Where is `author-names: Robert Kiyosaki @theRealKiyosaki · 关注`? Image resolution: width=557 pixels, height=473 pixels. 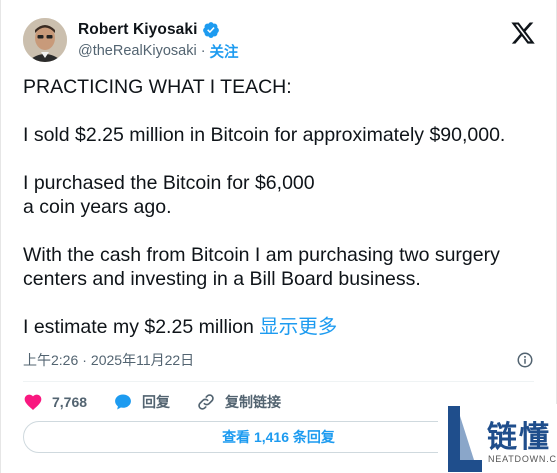 author-names: Robert Kiyosaki @theRealKiyosaki · 关注 is located at coordinates (158, 40).